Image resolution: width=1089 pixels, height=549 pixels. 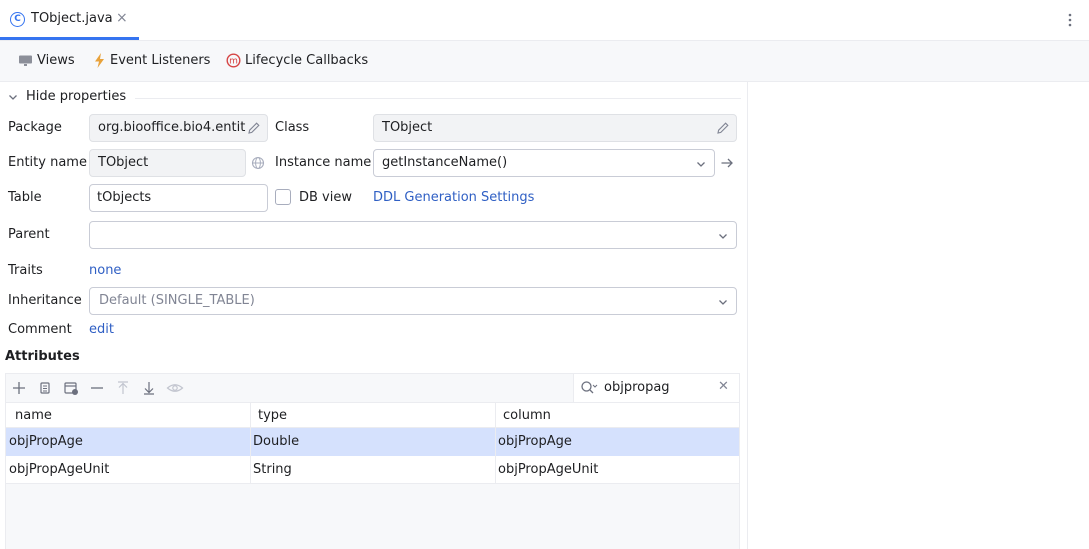 What do you see at coordinates (272, 469) in the screenshot?
I see `cell-type: String` at bounding box center [272, 469].